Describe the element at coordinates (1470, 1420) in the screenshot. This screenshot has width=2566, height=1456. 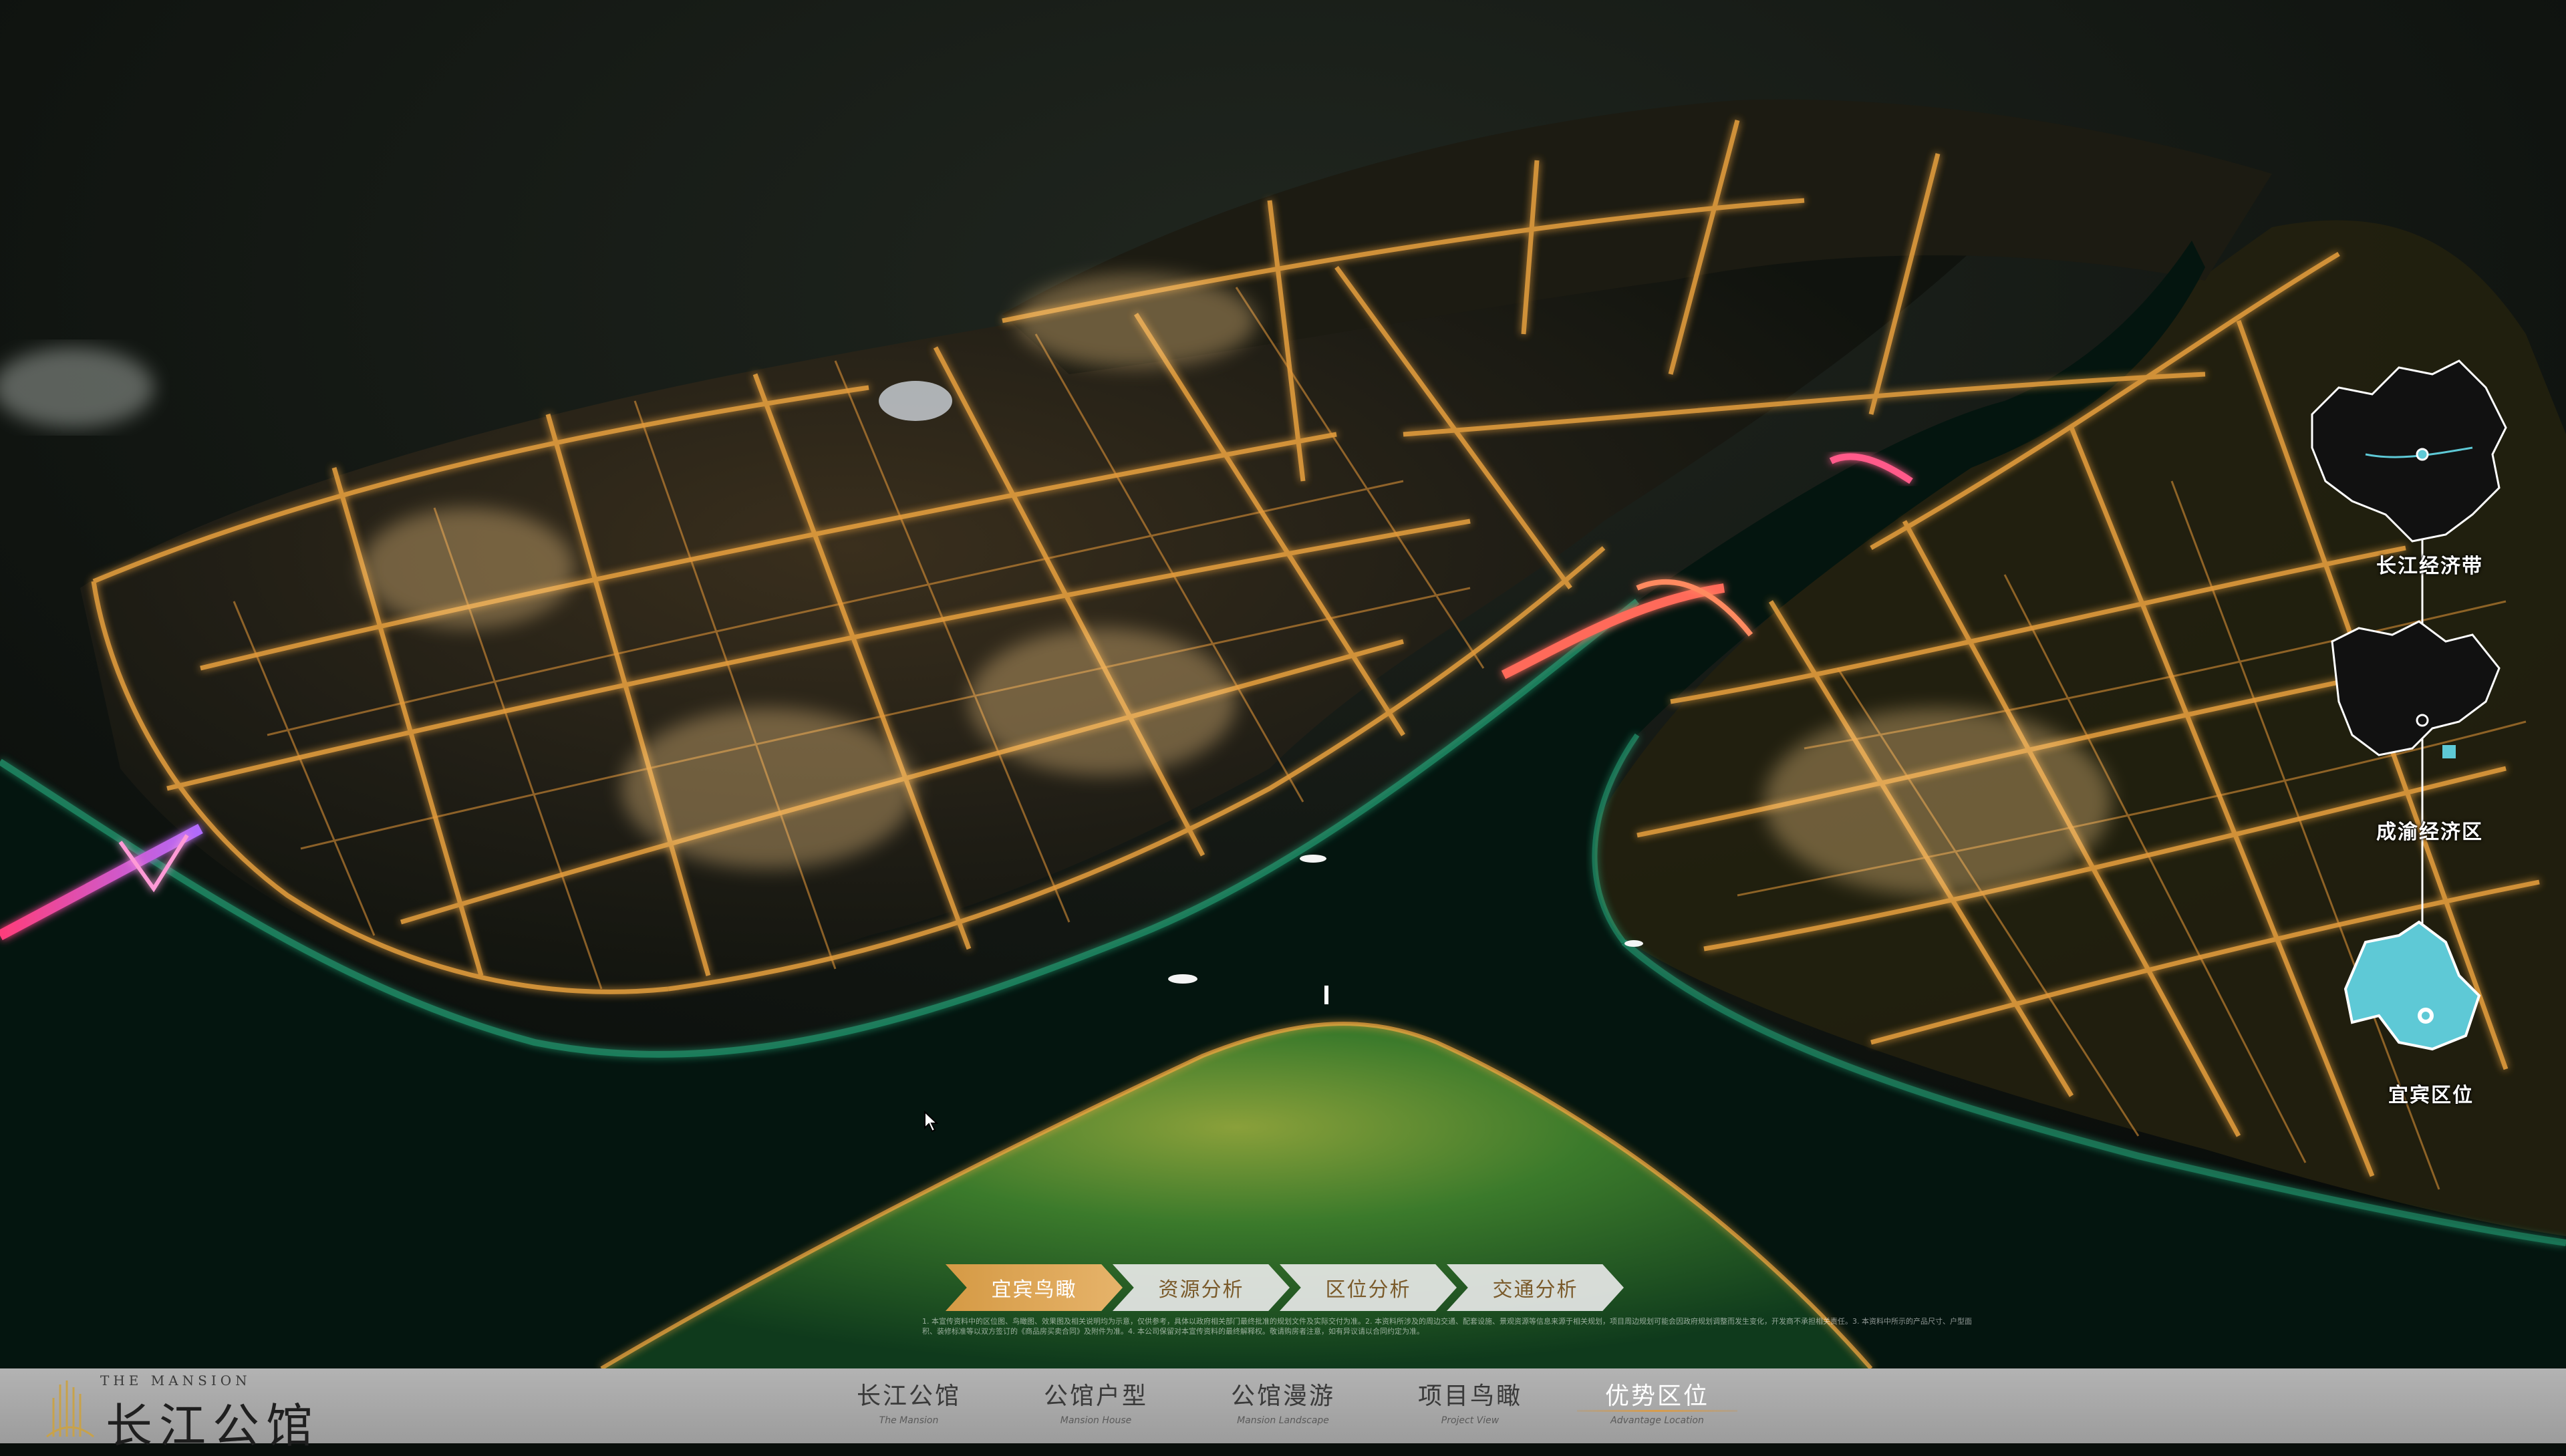
I see `nav-label-en: Project View` at that location.